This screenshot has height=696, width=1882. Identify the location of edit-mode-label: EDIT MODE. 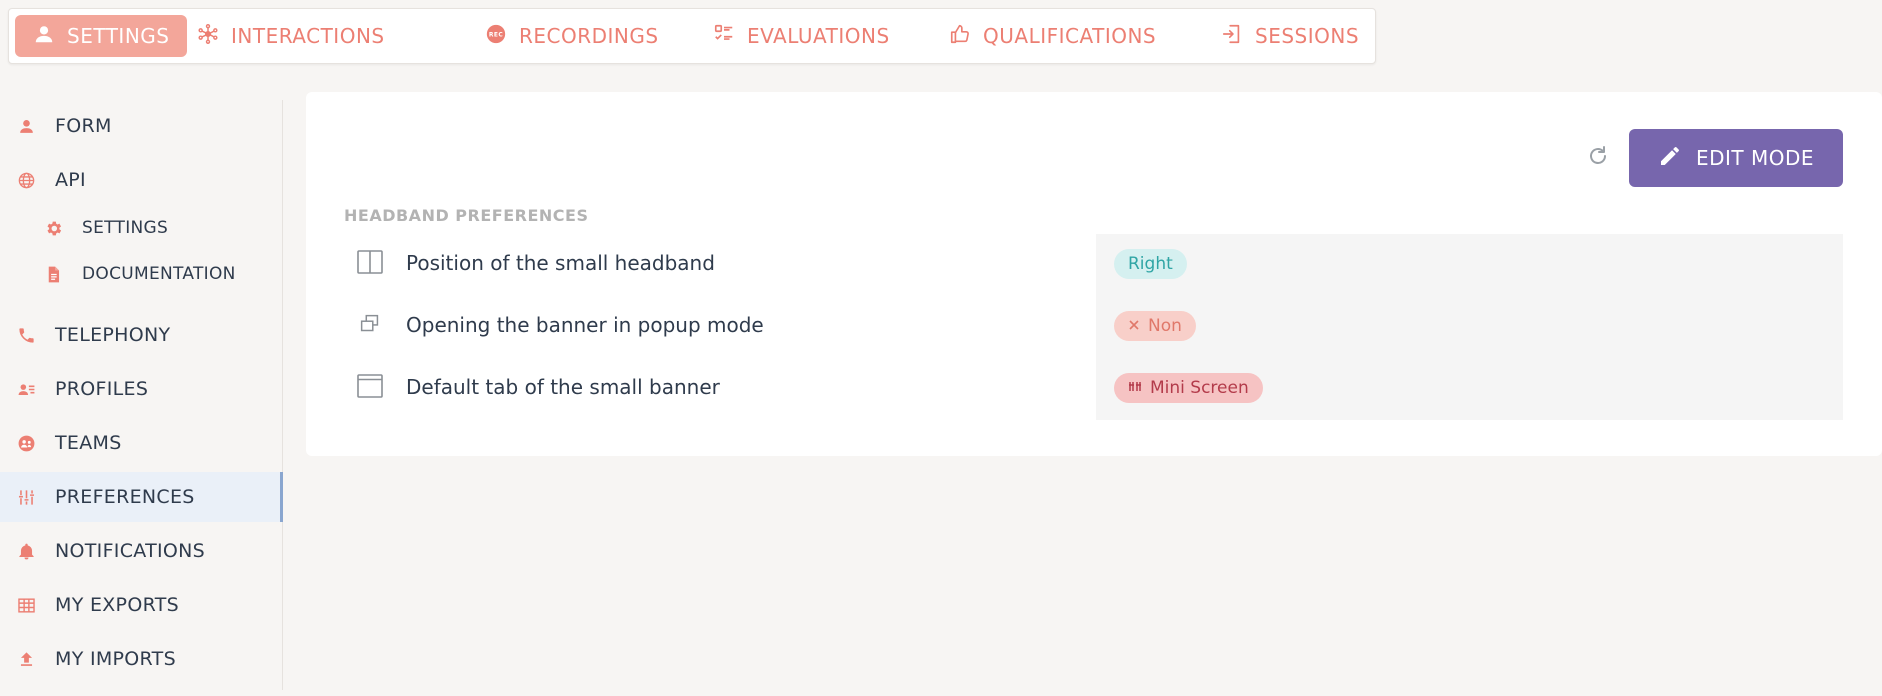
(1755, 158).